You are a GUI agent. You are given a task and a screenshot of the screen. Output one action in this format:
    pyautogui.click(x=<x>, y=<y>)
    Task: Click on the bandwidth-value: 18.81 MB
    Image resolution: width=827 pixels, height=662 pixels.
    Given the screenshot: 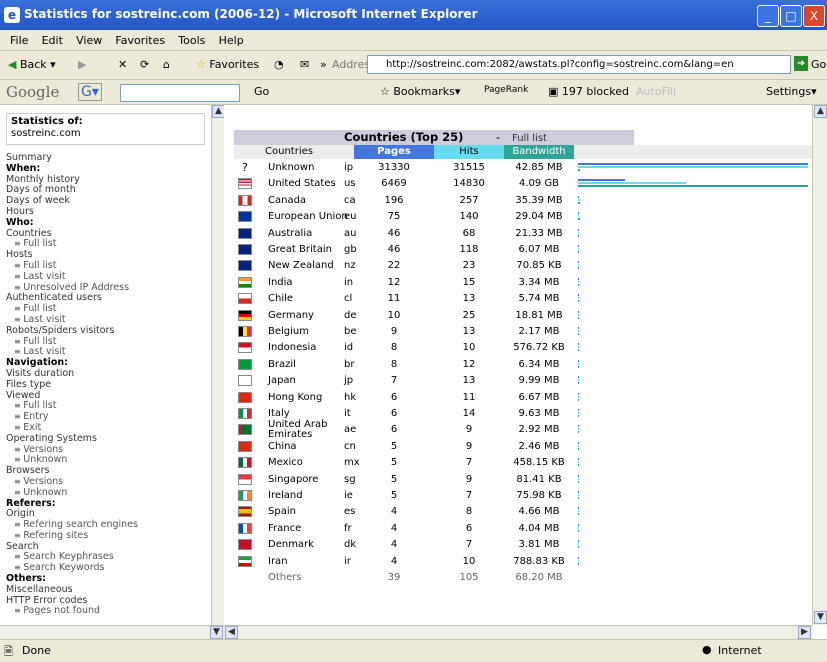 What is the action you would take?
    pyautogui.click(x=539, y=315)
    